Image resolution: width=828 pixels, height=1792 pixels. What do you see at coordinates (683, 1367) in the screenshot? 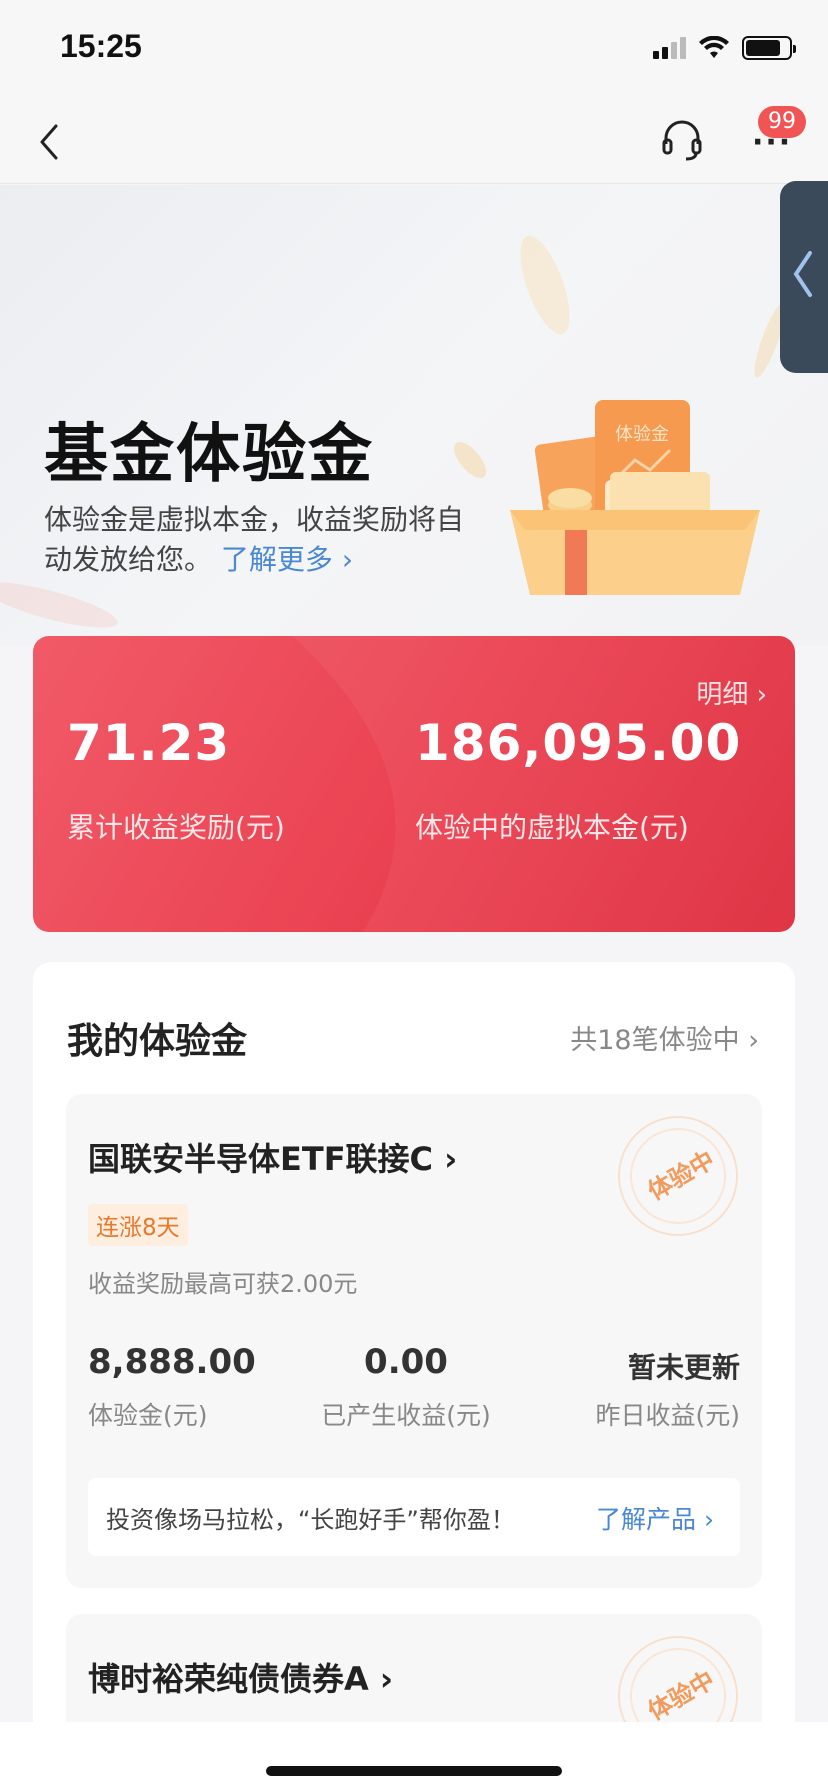
I see `yesterday-value: 暂未更新` at bounding box center [683, 1367].